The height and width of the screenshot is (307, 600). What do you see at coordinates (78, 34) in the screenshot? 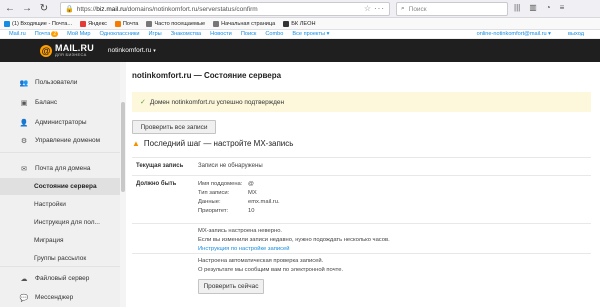
I see `portal-link: Мой Мир` at bounding box center [78, 34].